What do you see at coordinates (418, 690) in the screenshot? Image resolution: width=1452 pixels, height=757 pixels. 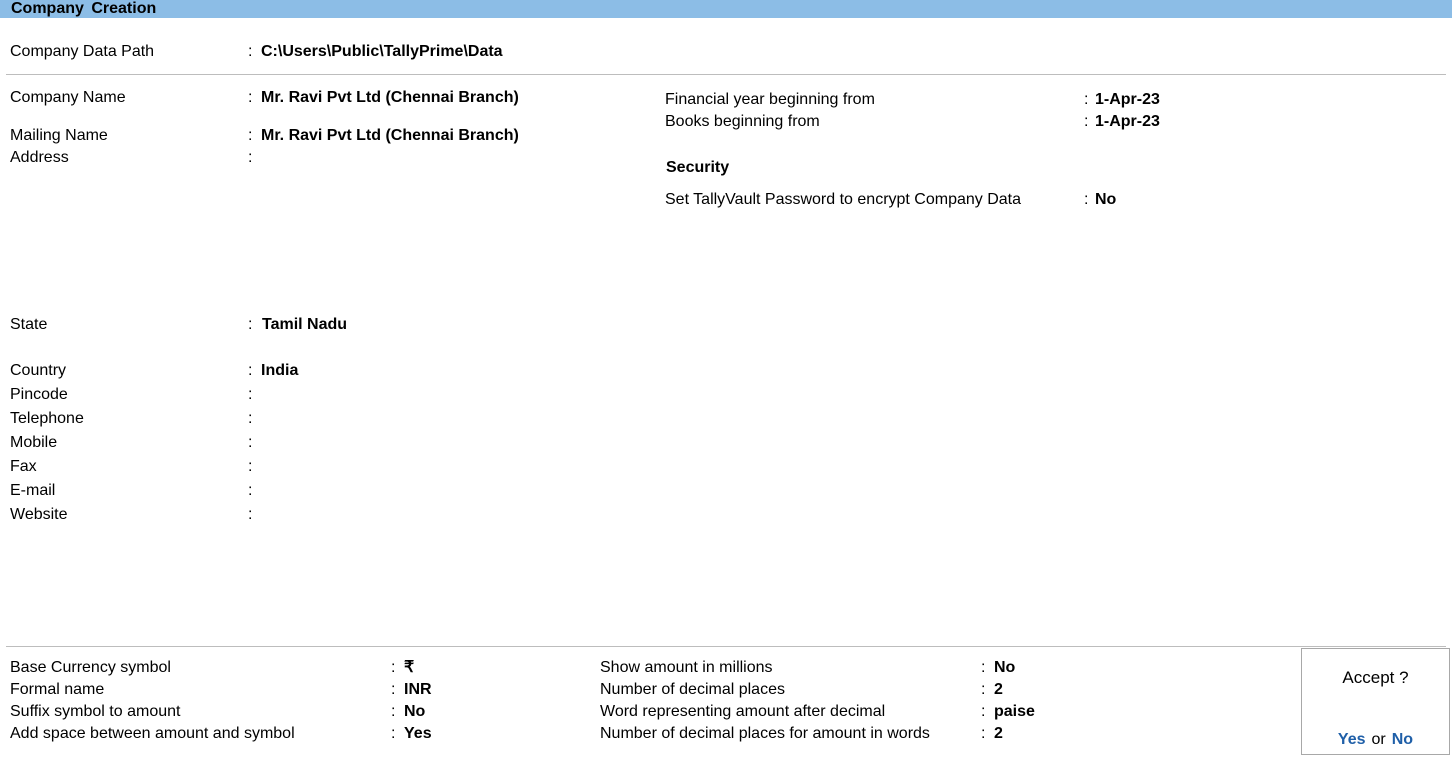 I see `formal-name-field: INR` at bounding box center [418, 690].